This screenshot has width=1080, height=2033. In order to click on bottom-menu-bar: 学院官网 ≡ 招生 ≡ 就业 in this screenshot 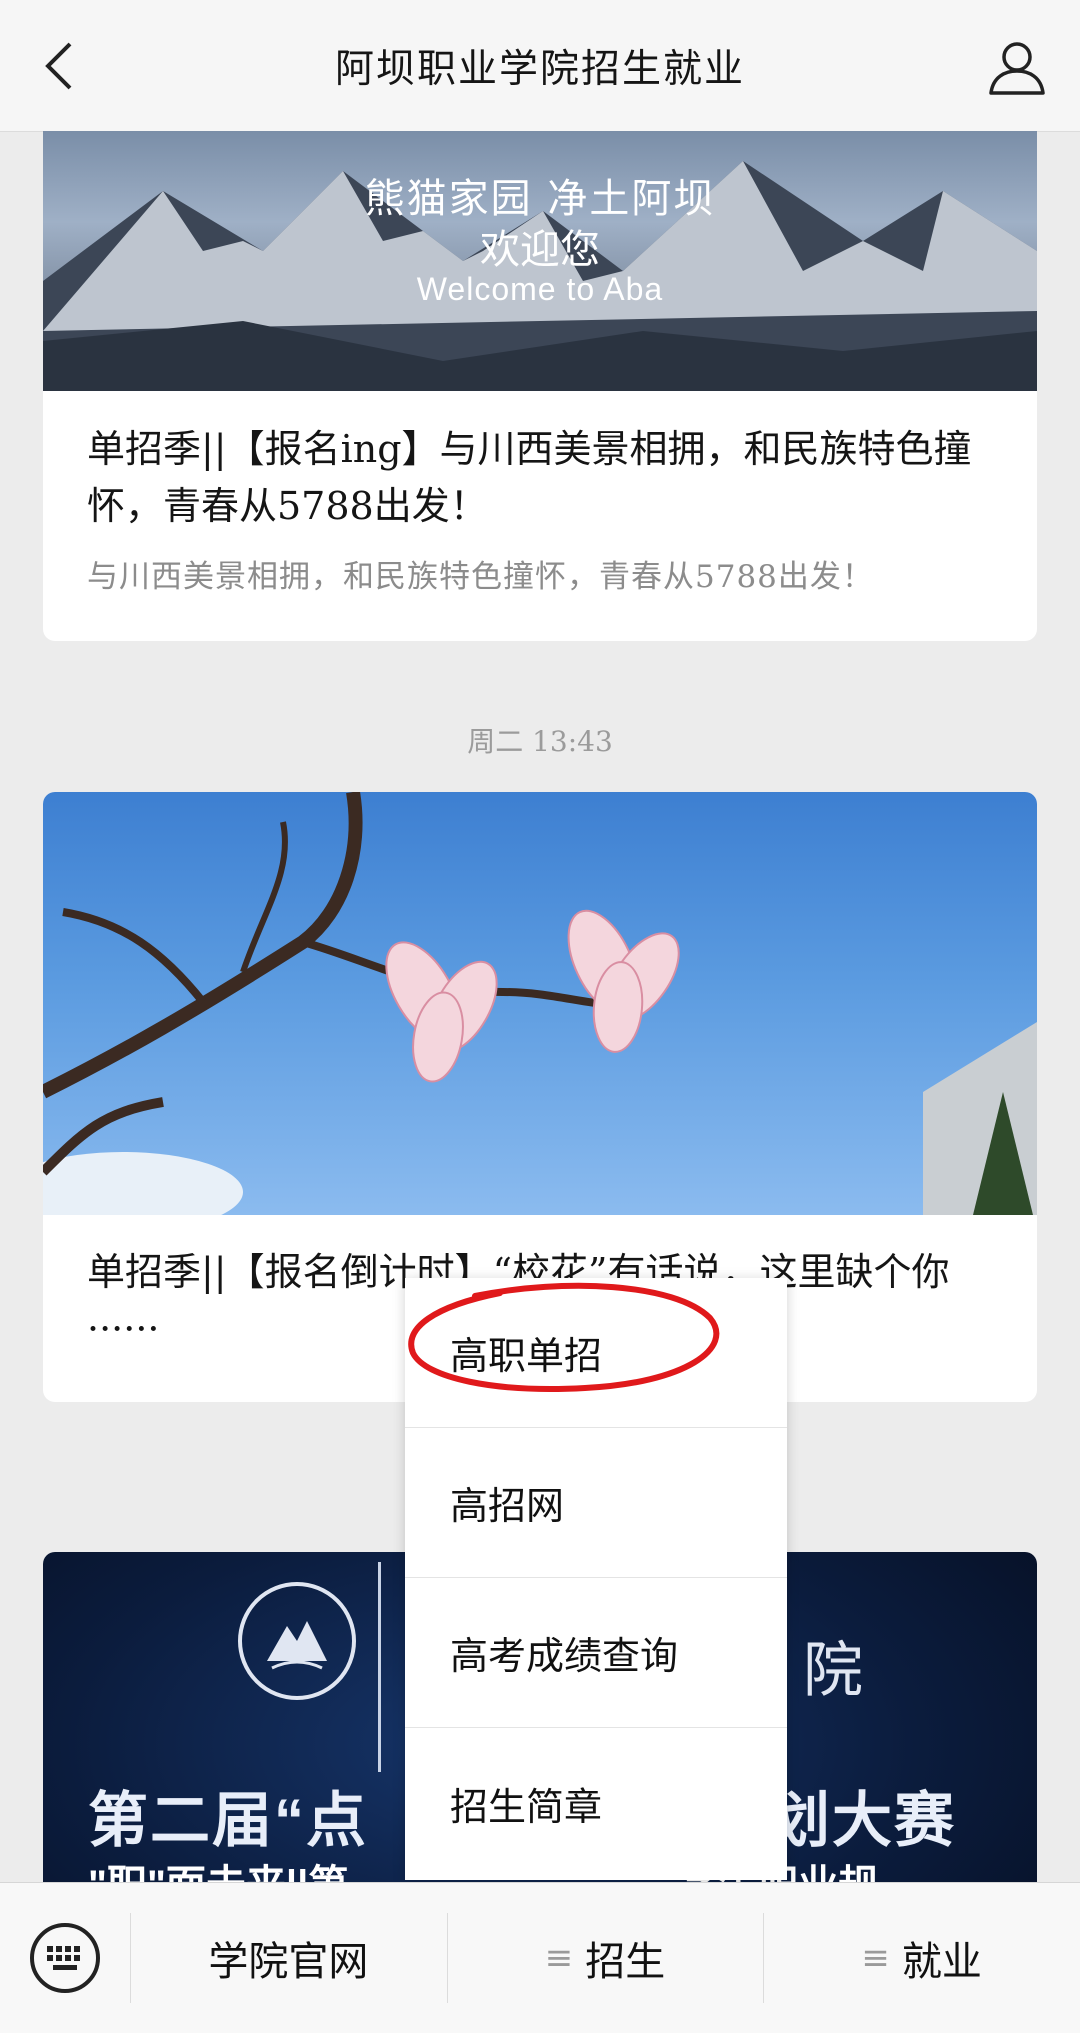, I will do `click(540, 1957)`.